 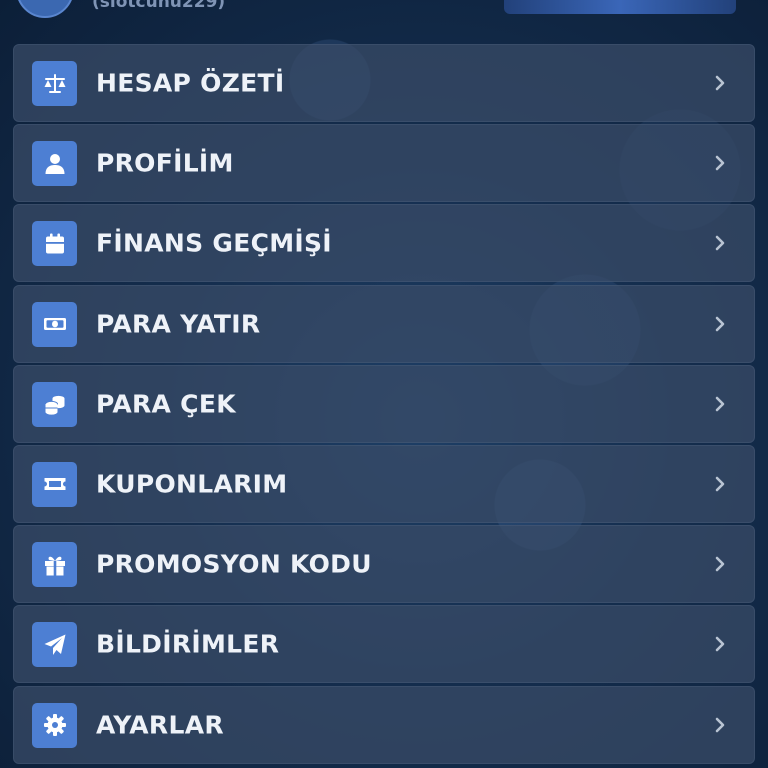 I want to click on profile-header: (slotcunu229), so click(x=384, y=20).